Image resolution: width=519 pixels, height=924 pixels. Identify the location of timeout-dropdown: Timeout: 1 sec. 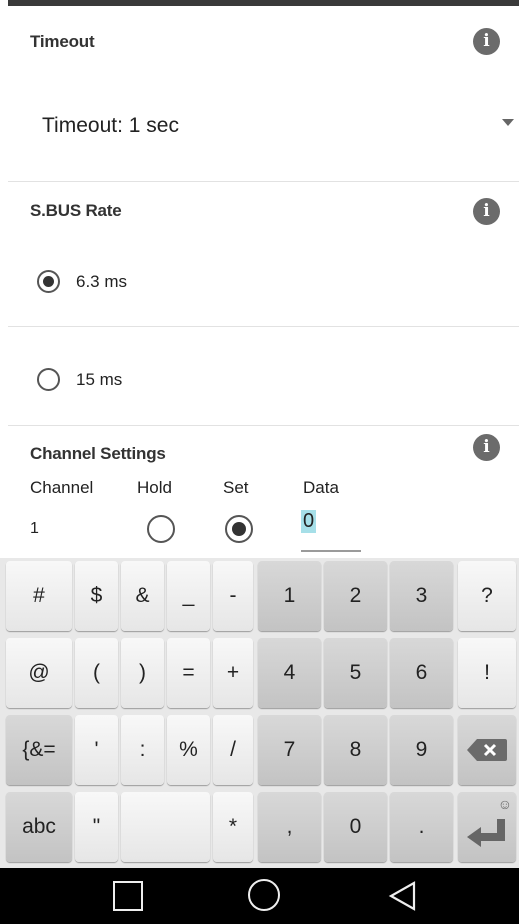
(259, 126).